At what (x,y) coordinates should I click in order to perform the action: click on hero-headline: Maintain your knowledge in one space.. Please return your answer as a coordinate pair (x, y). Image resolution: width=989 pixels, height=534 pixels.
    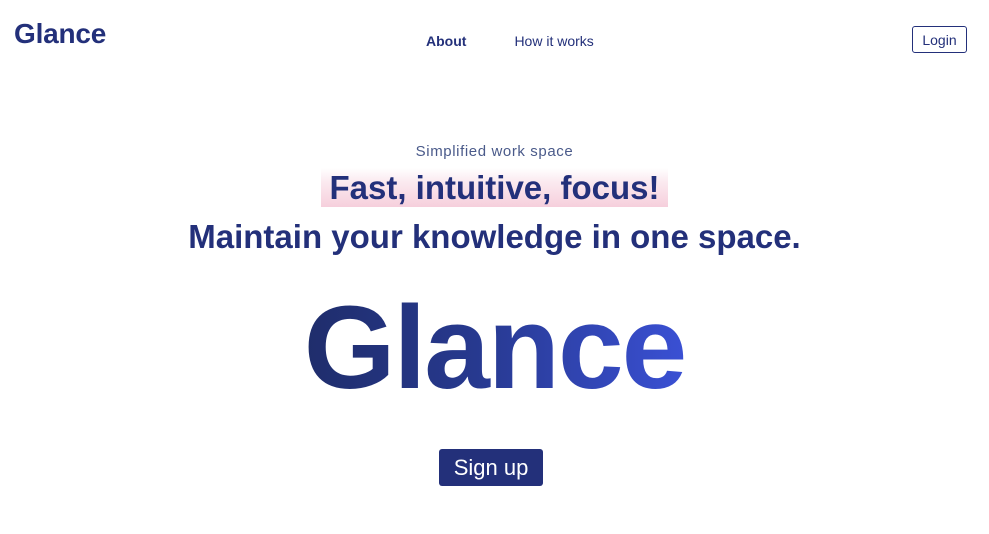
    Looking at the image, I should click on (494, 236).